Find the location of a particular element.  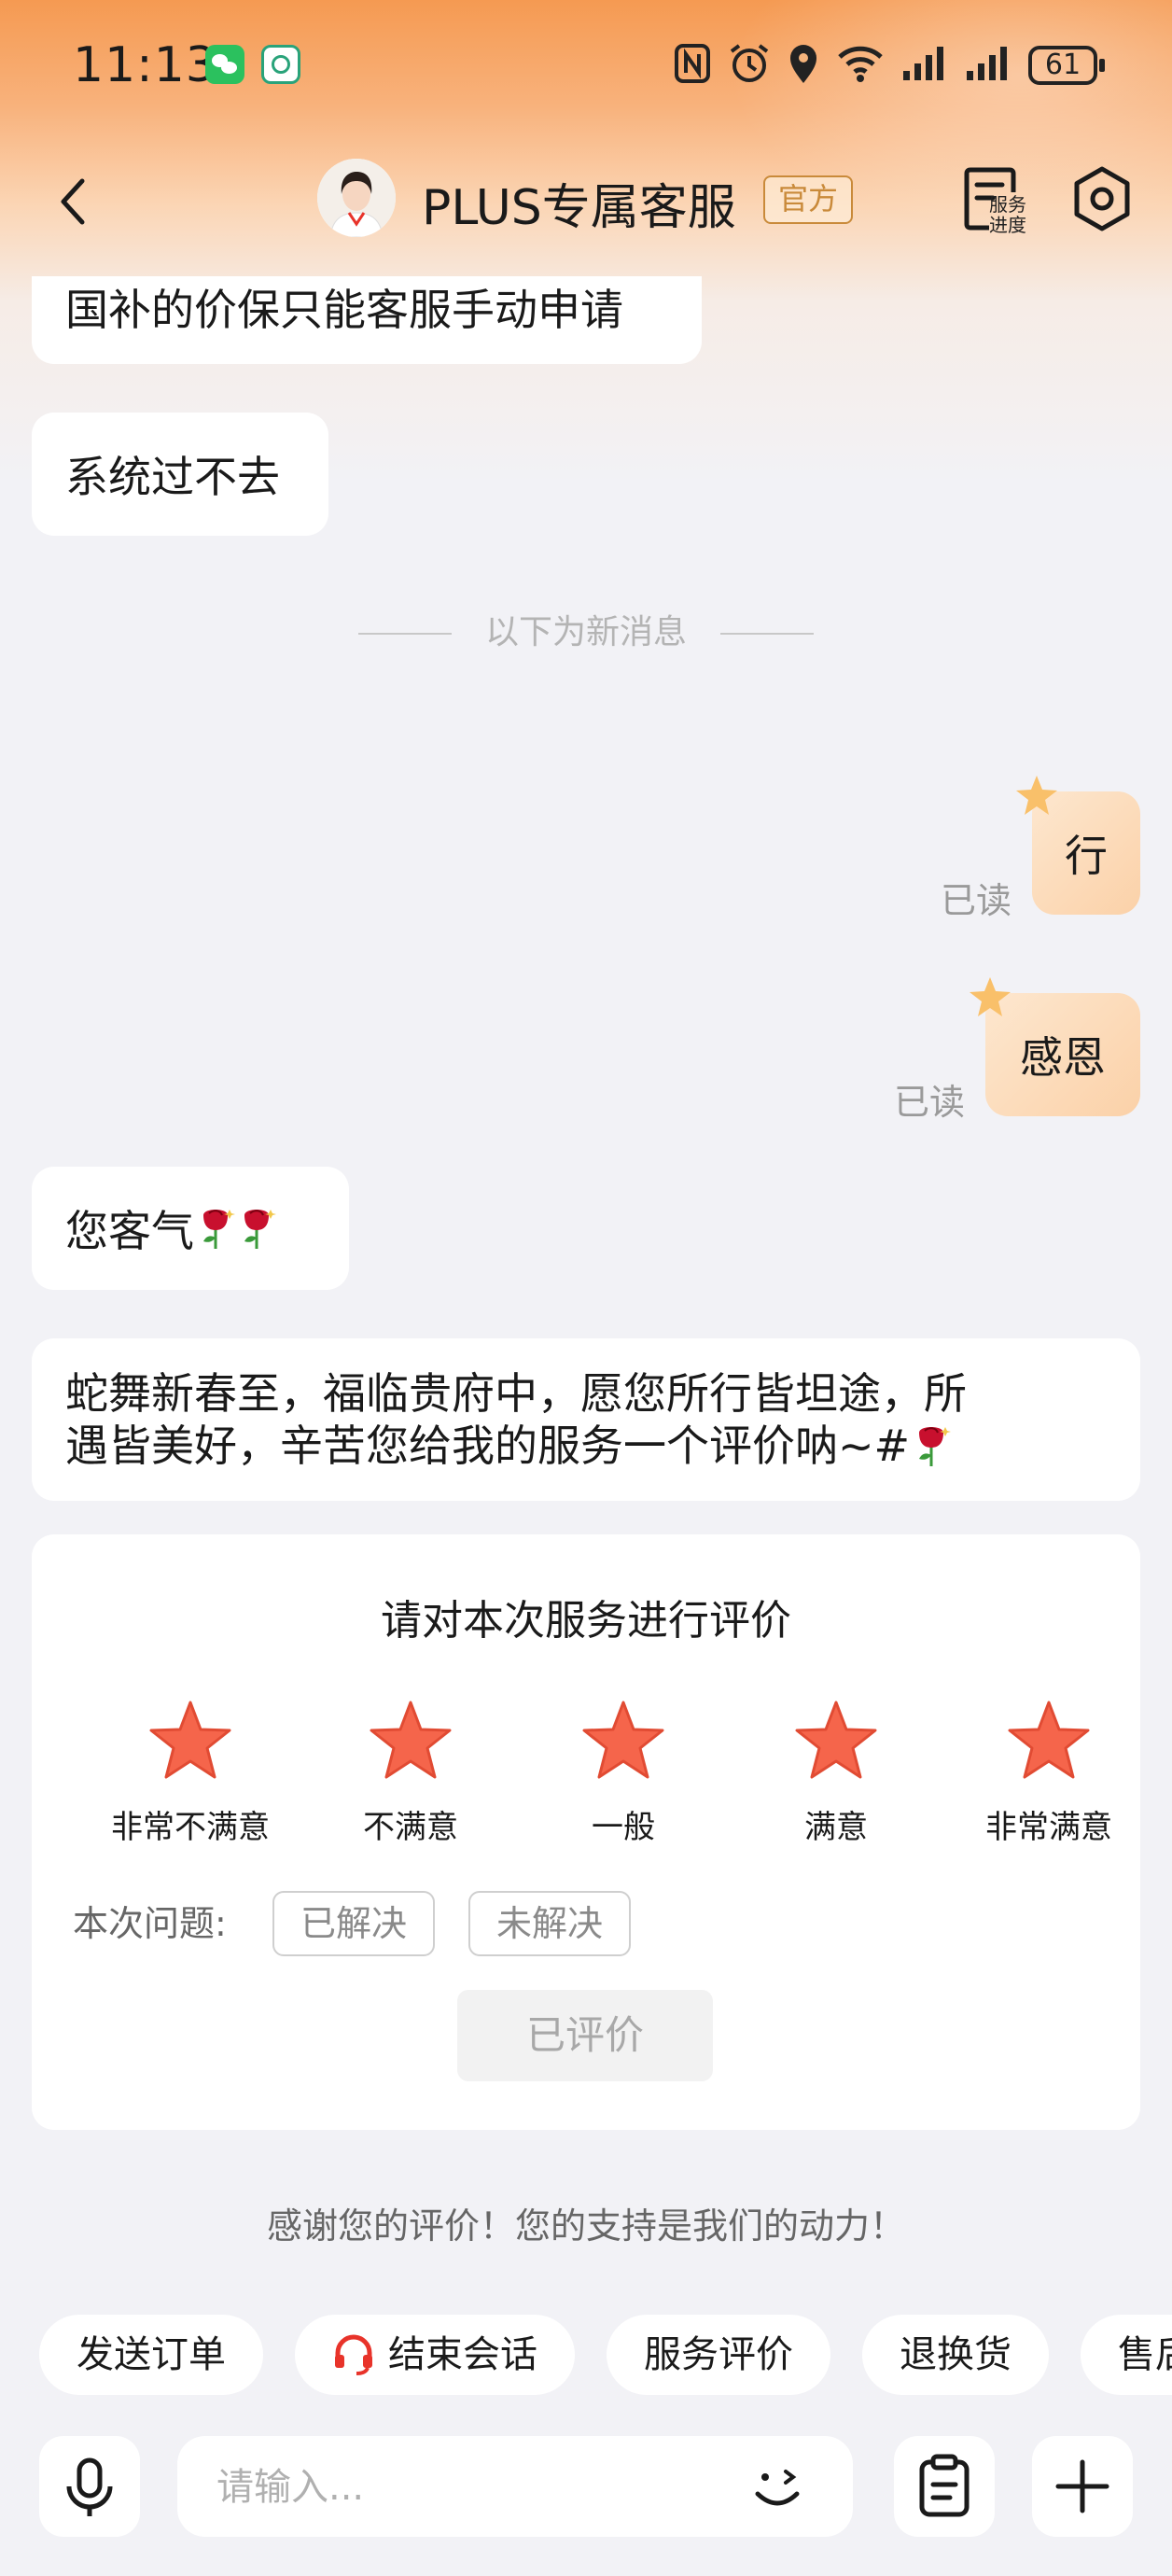

more-button is located at coordinates (1082, 2486).